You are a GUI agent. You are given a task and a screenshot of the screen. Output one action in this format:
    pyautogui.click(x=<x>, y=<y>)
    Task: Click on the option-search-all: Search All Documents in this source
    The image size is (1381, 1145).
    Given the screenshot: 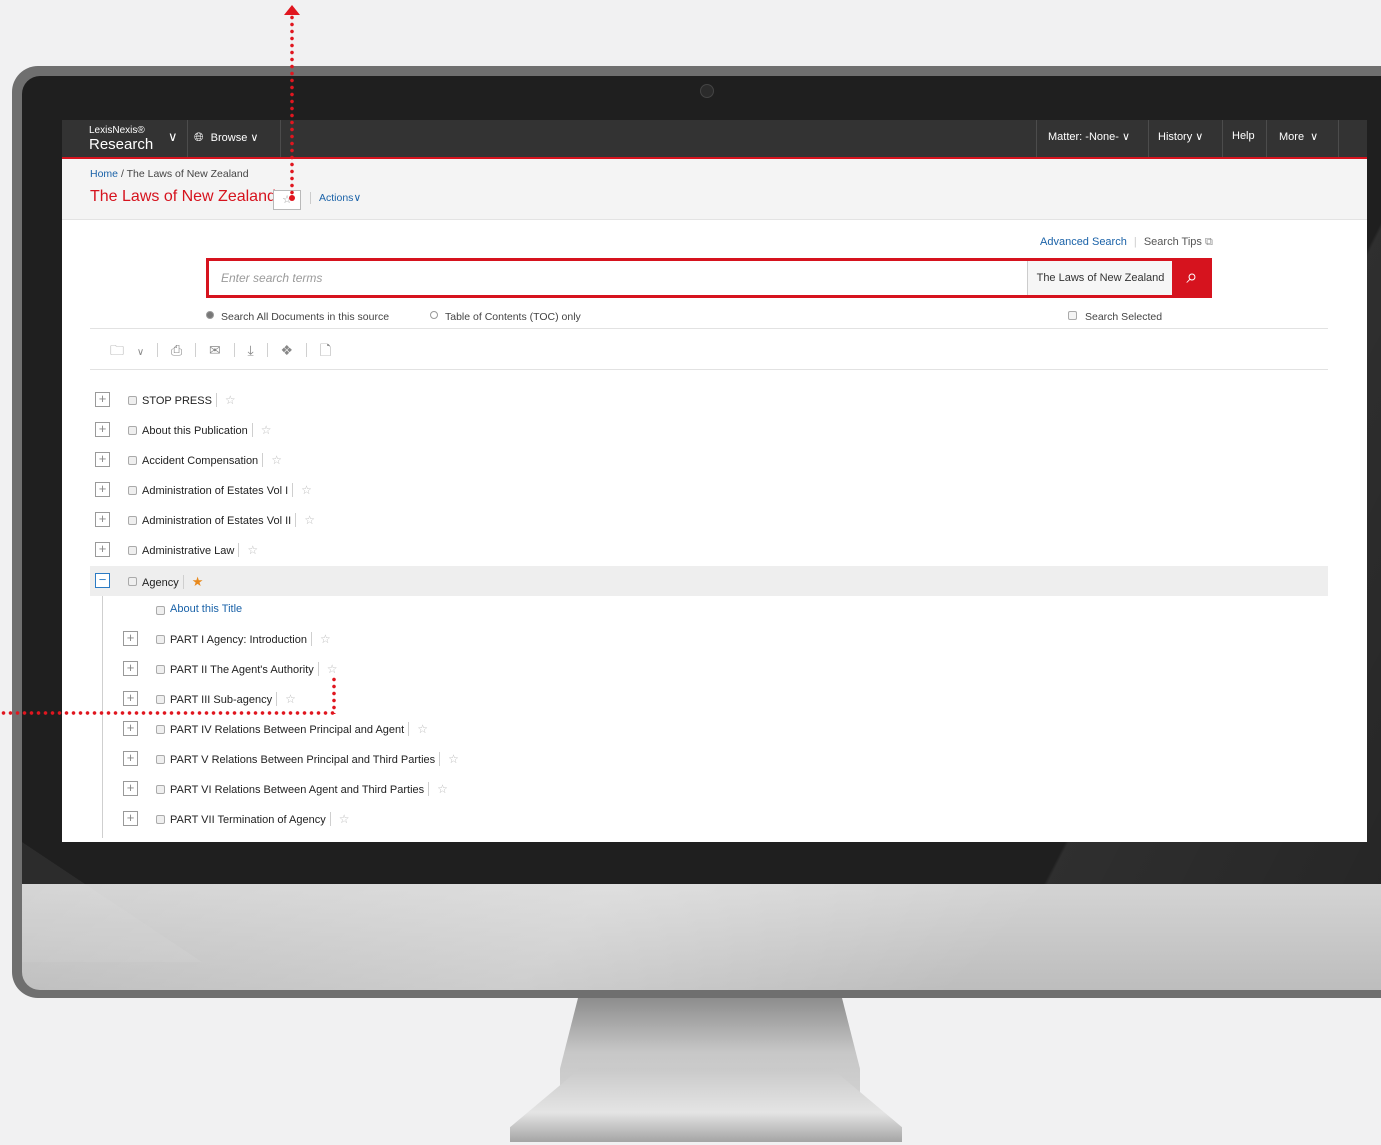 What is the action you would take?
    pyautogui.click(x=297, y=317)
    